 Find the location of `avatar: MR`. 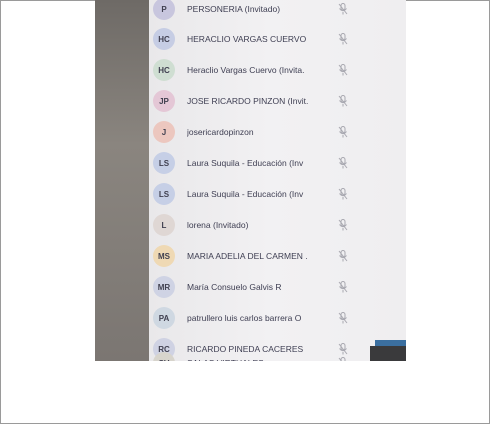

avatar: MR is located at coordinates (164, 287).